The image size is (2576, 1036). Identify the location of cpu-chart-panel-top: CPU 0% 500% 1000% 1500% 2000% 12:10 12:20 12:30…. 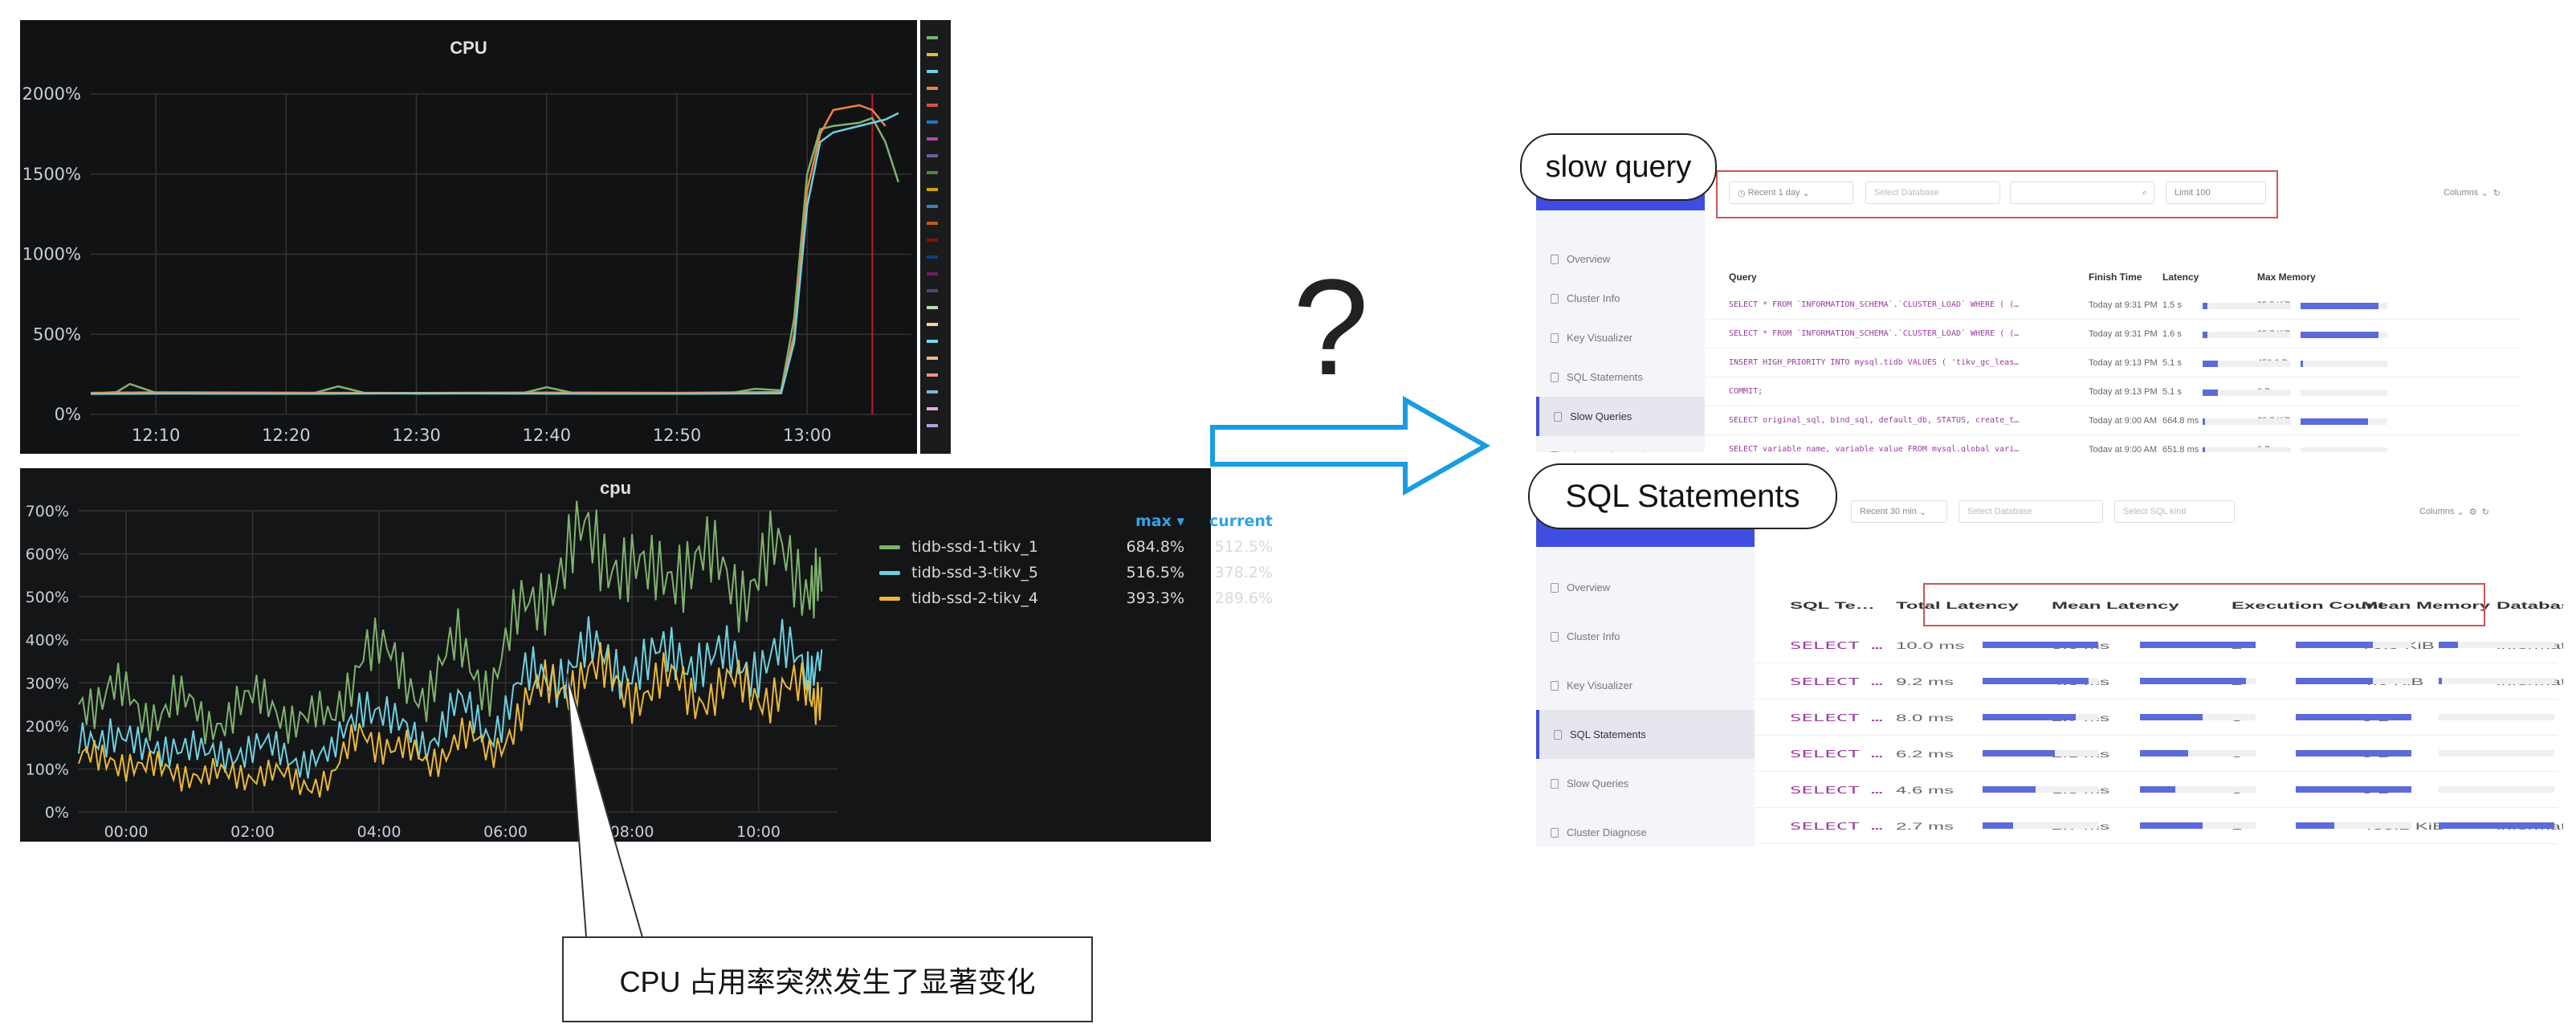
(468, 237).